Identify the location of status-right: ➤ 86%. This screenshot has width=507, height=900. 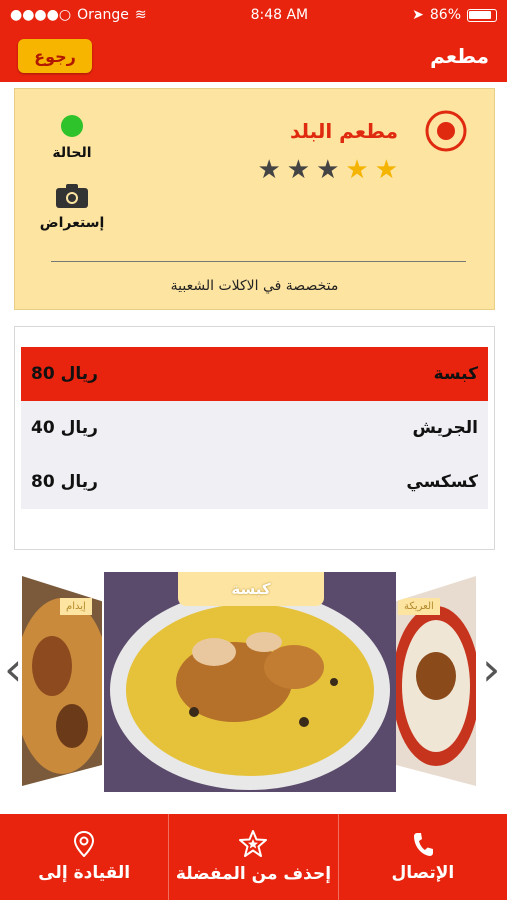
(454, 15).